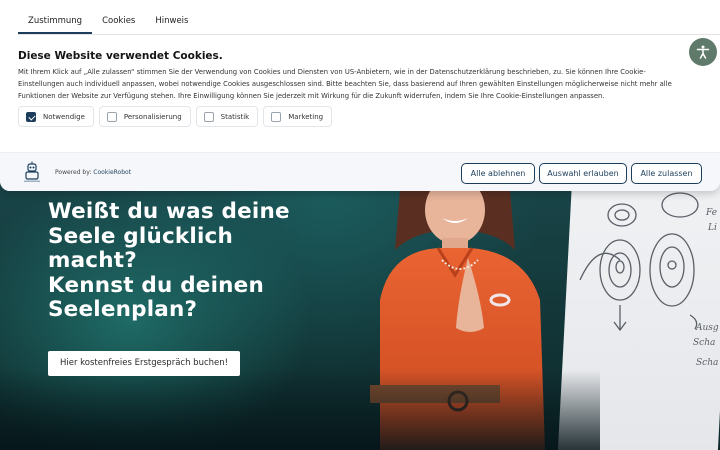 This screenshot has height=450, width=720. I want to click on category-label: Personalisierung, so click(152, 116).